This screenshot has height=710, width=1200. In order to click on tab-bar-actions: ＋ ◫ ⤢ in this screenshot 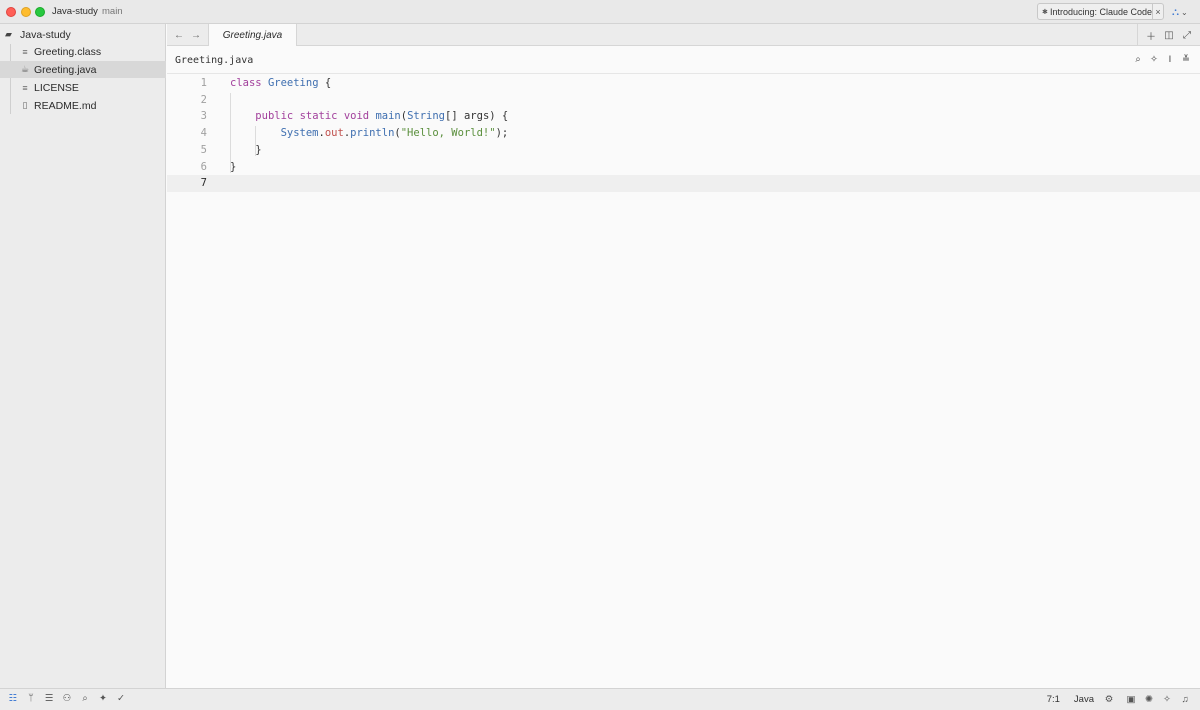, I will do `click(1168, 35)`.